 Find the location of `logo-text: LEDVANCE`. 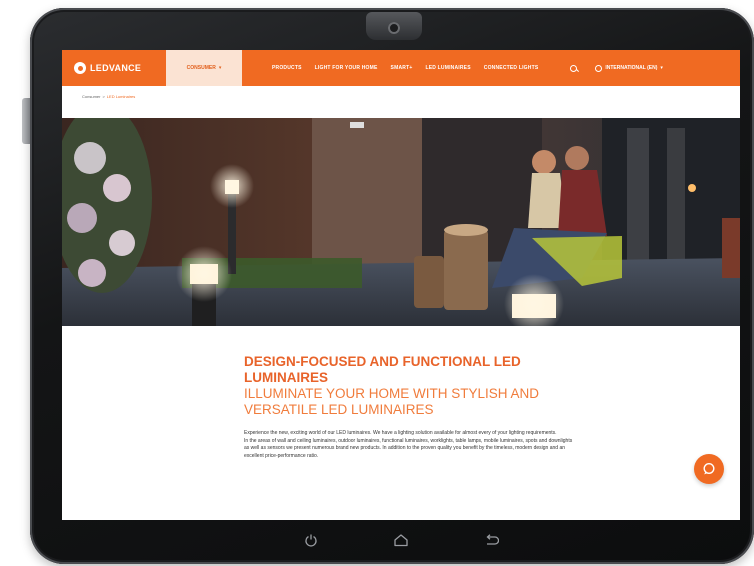

logo-text: LEDVANCE is located at coordinates (116, 68).